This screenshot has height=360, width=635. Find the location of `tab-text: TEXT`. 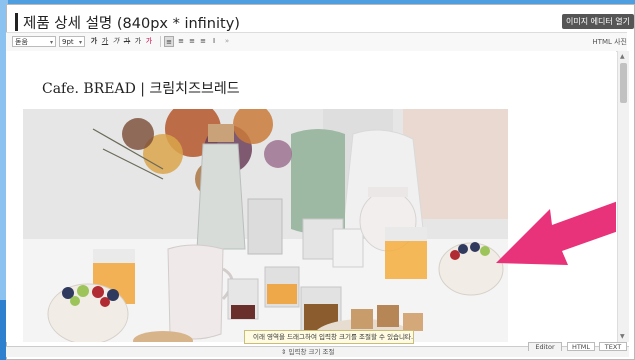

tab-text: TEXT is located at coordinates (613, 346).